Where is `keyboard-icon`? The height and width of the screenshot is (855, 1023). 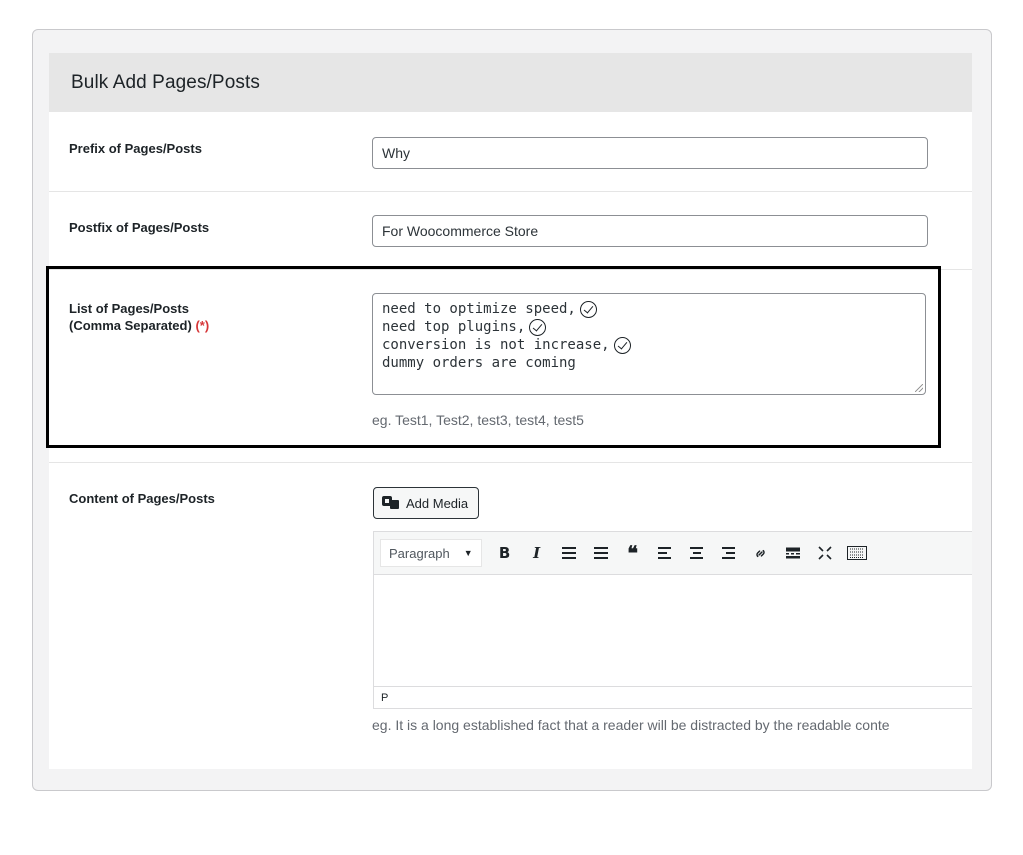 keyboard-icon is located at coordinates (856, 553).